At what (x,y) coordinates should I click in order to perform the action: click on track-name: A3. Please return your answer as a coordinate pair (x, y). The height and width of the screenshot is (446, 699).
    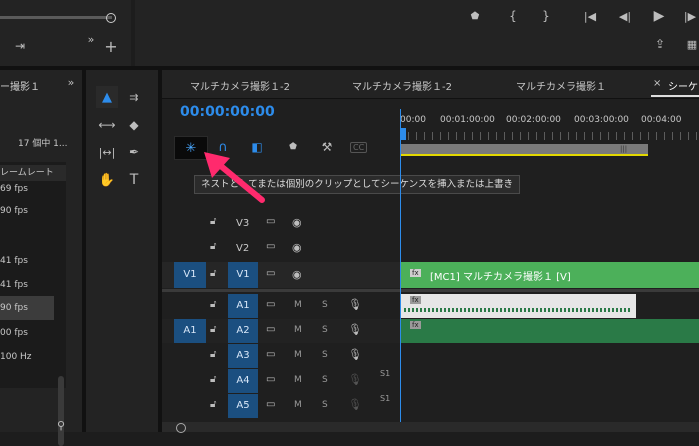
    Looking at the image, I should click on (243, 356).